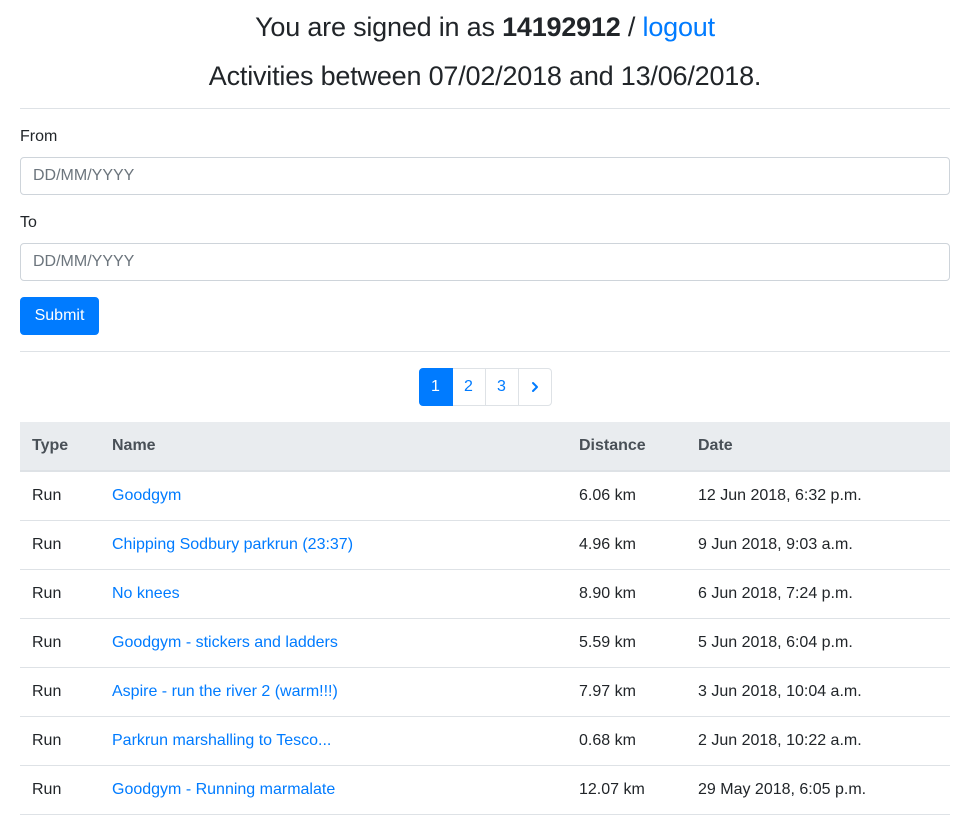 The height and width of the screenshot is (828, 972). I want to click on divider-top, so click(485, 108).